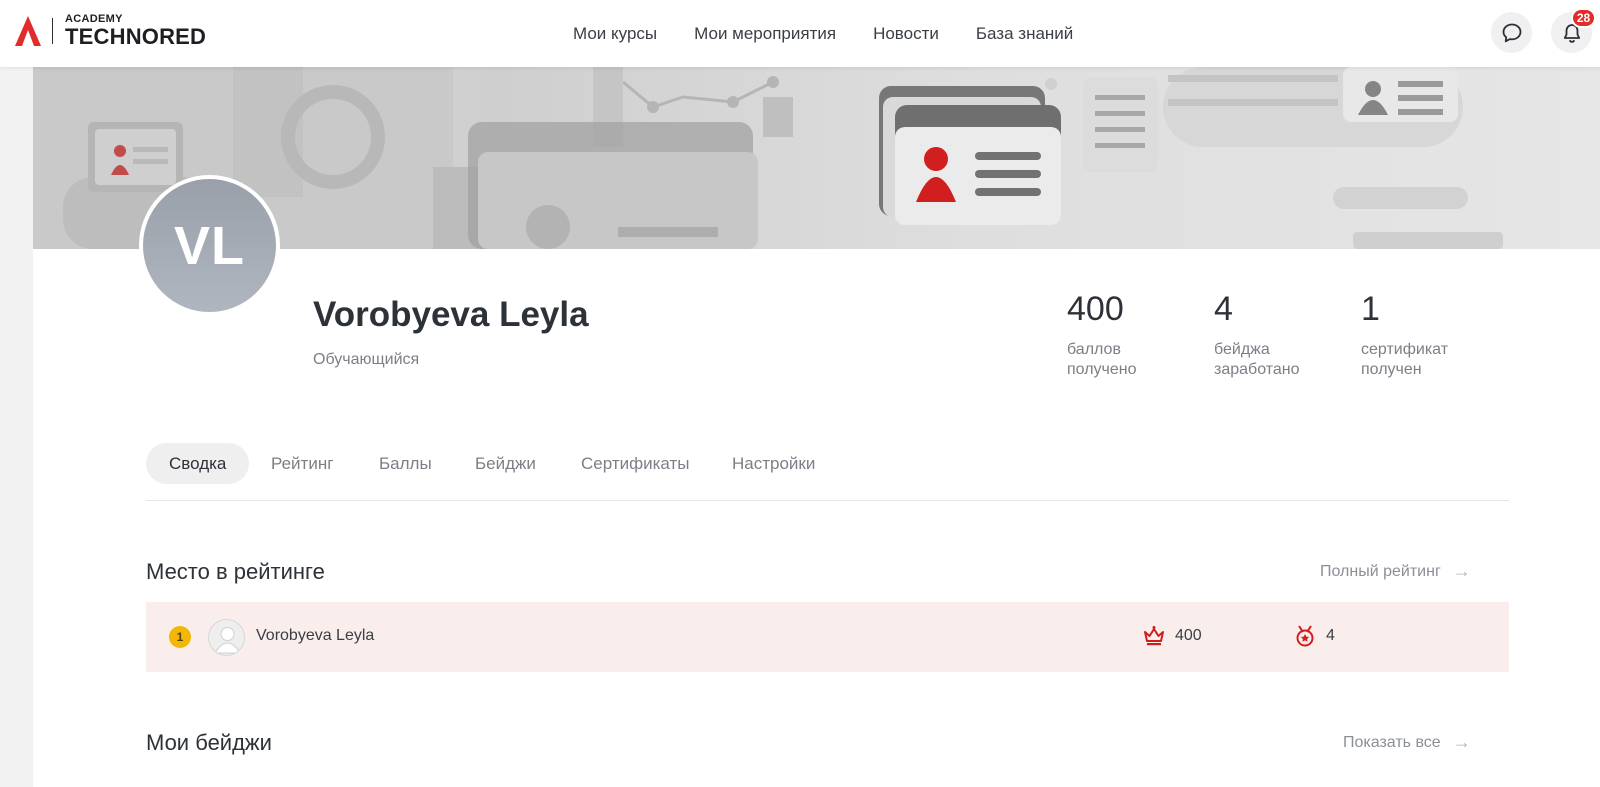 Image resolution: width=1600 pixels, height=787 pixels. What do you see at coordinates (1392, 742) in the screenshot?
I see `show-all-badges-label: Показать все` at bounding box center [1392, 742].